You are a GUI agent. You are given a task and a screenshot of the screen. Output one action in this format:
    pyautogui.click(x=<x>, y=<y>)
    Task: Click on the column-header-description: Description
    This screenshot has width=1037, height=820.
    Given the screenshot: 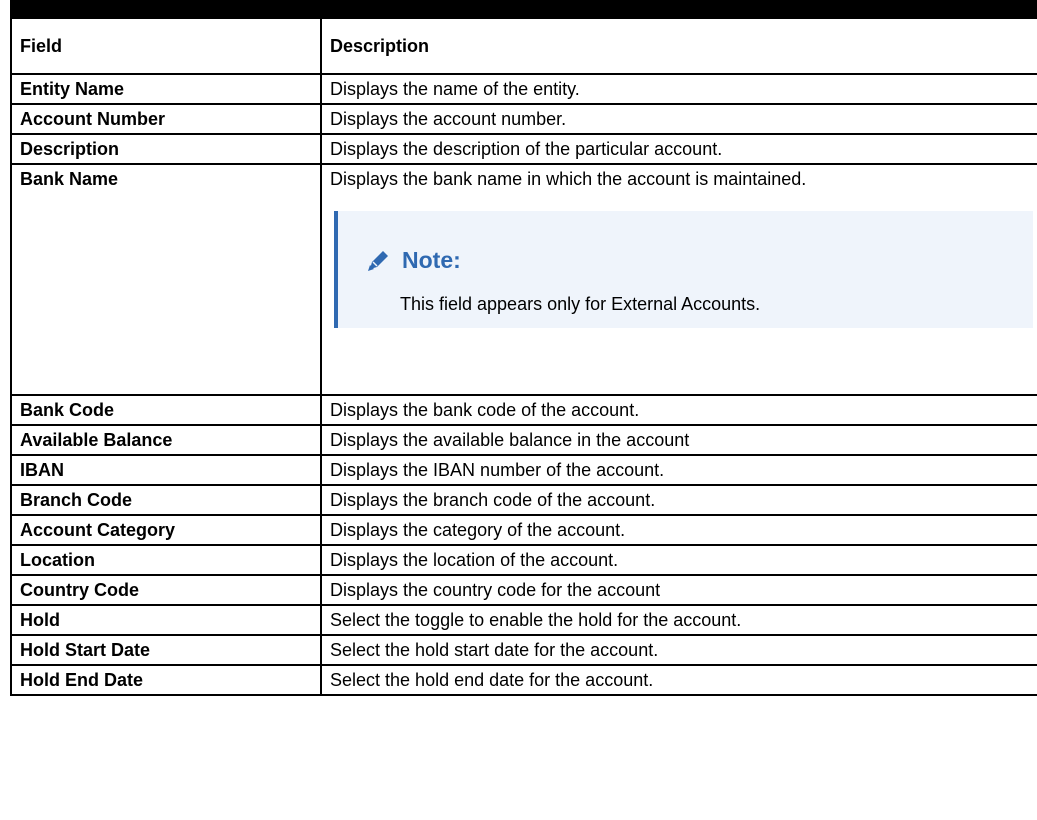 What is the action you would take?
    pyautogui.click(x=678, y=46)
    